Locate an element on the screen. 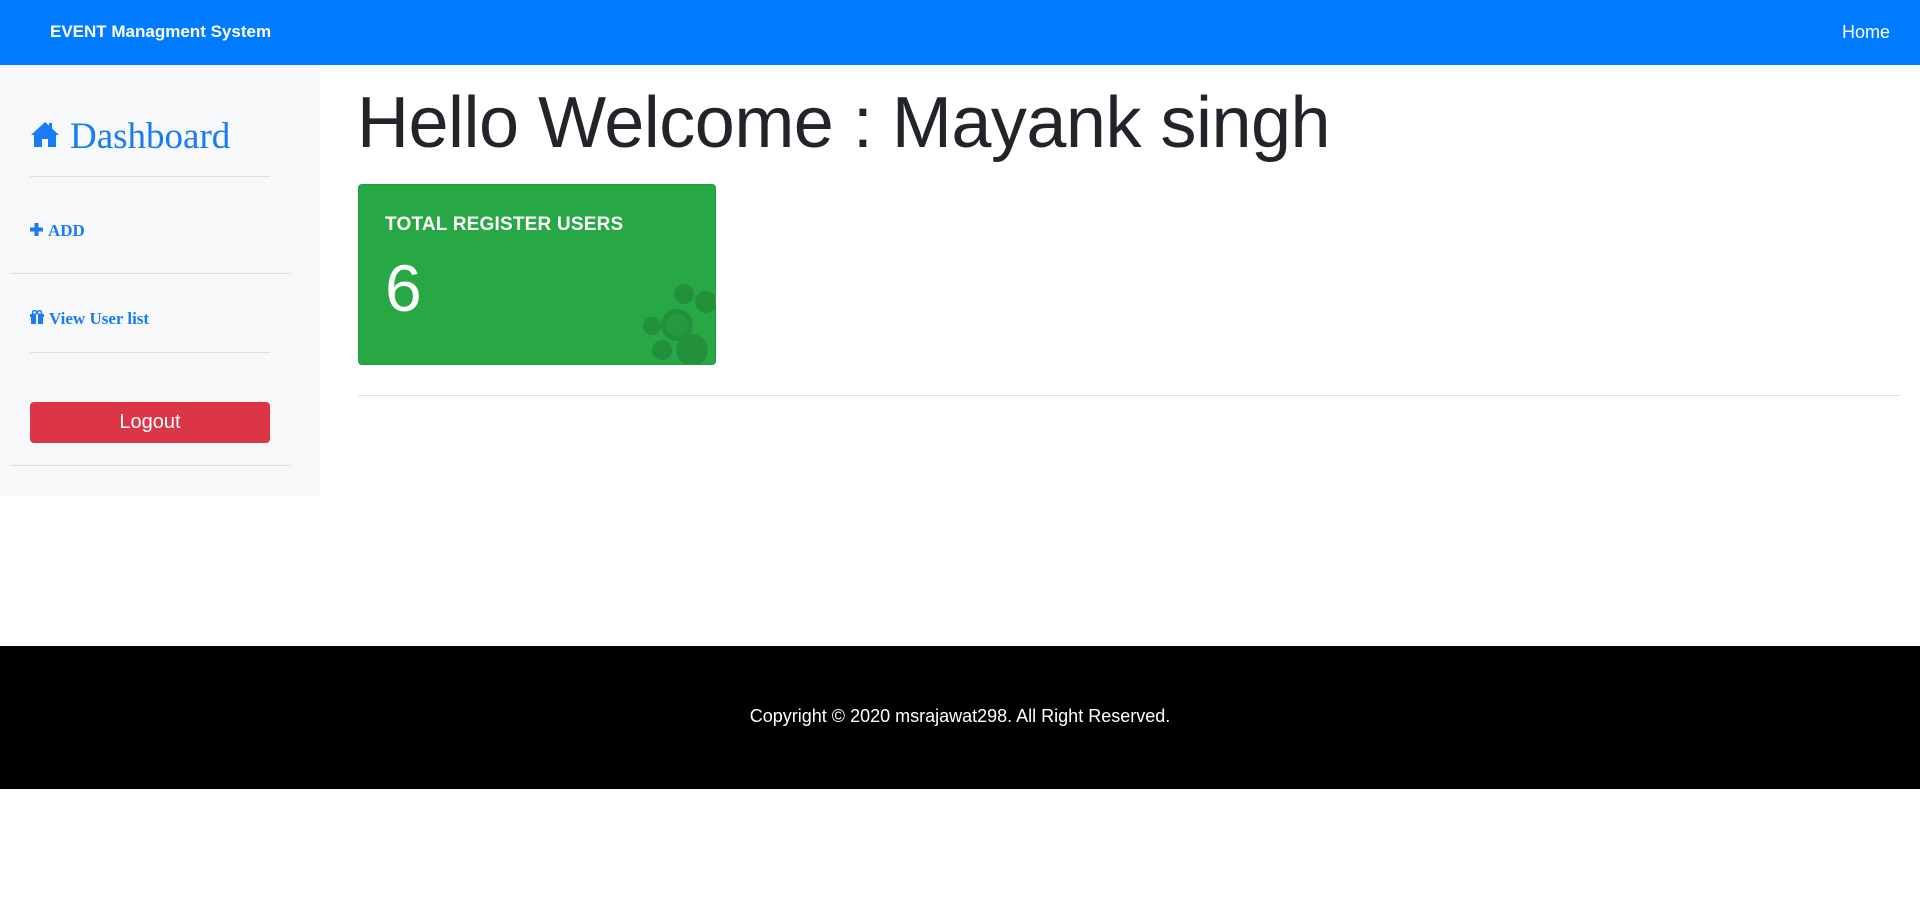 The height and width of the screenshot is (902, 1920). sidebar-item-add: ADD is located at coordinates (57, 231).